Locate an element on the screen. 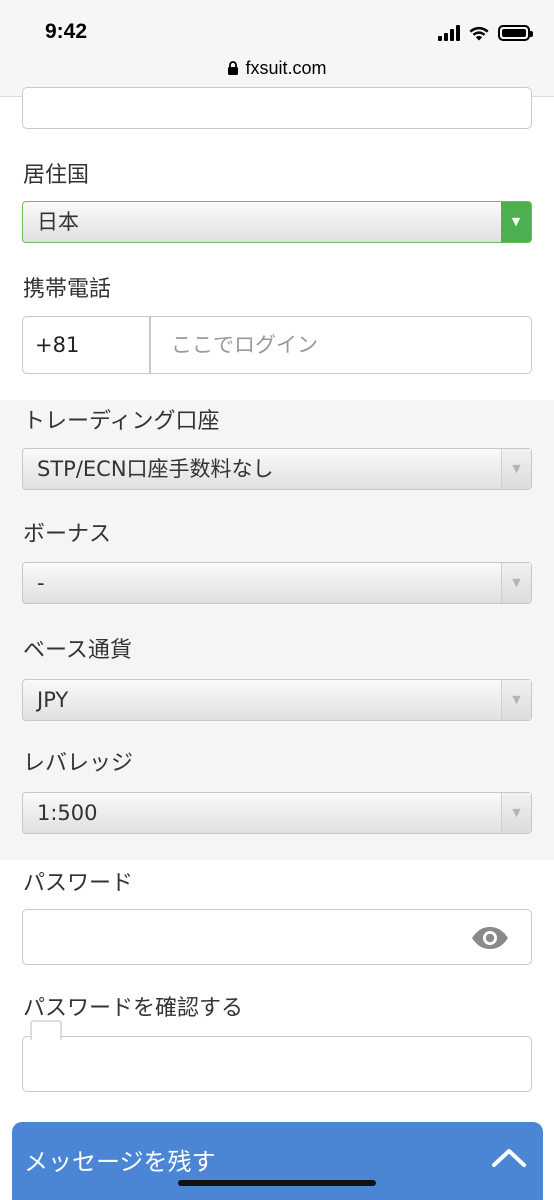 The width and height of the screenshot is (554, 1200). trading-account-select: STP/ECN口座手数料なし ▼ is located at coordinates (277, 469).